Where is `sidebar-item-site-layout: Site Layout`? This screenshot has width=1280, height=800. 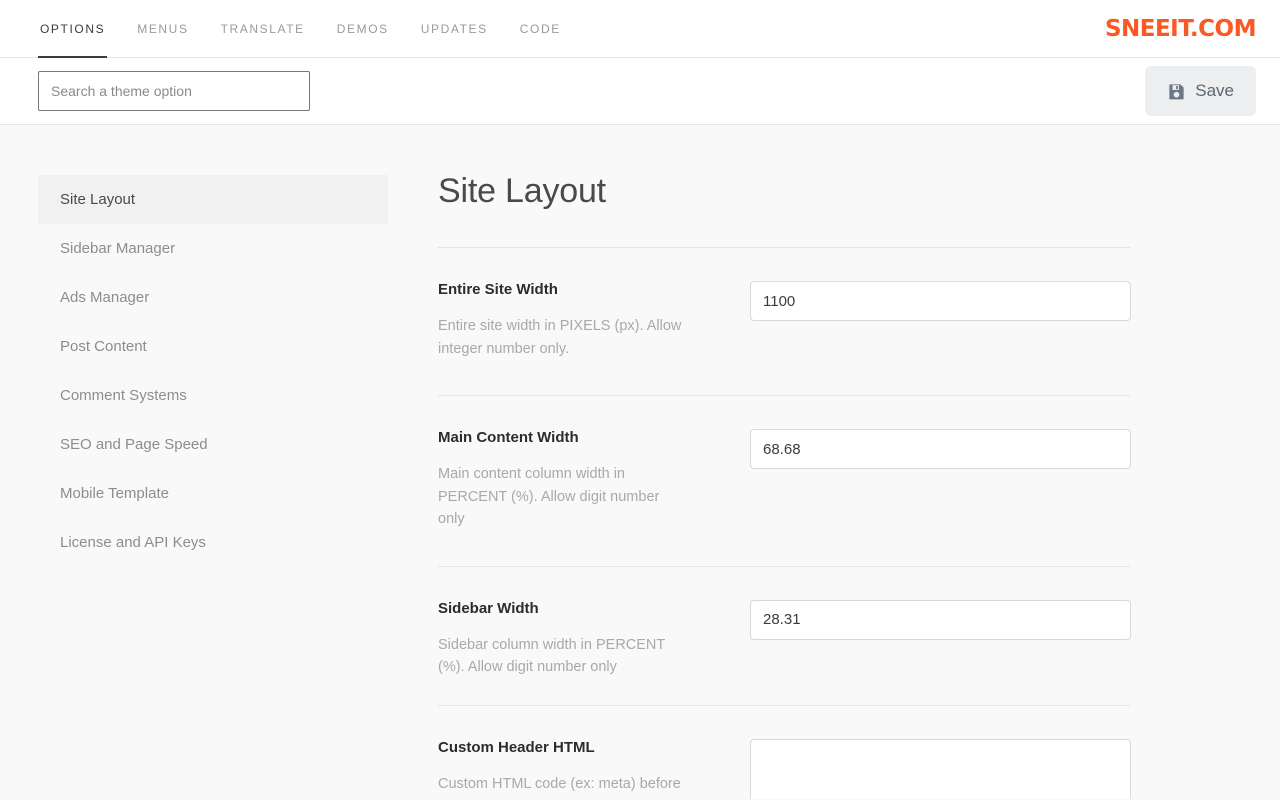
sidebar-item-site-layout: Site Layout is located at coordinates (213, 199).